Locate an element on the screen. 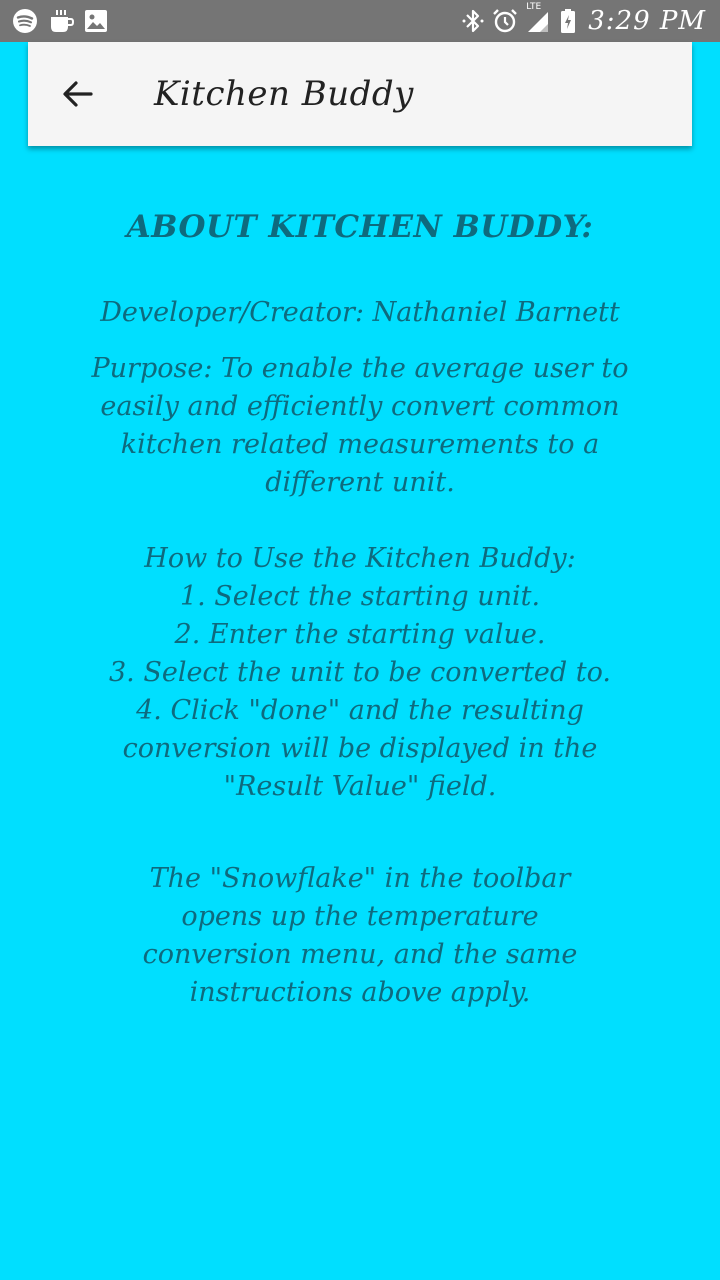 This screenshot has height=1280, width=720. coffee-icon is located at coordinates (61, 21).